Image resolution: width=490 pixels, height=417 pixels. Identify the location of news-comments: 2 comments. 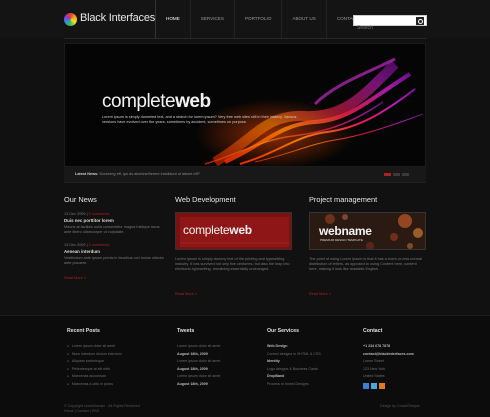
(99, 245).